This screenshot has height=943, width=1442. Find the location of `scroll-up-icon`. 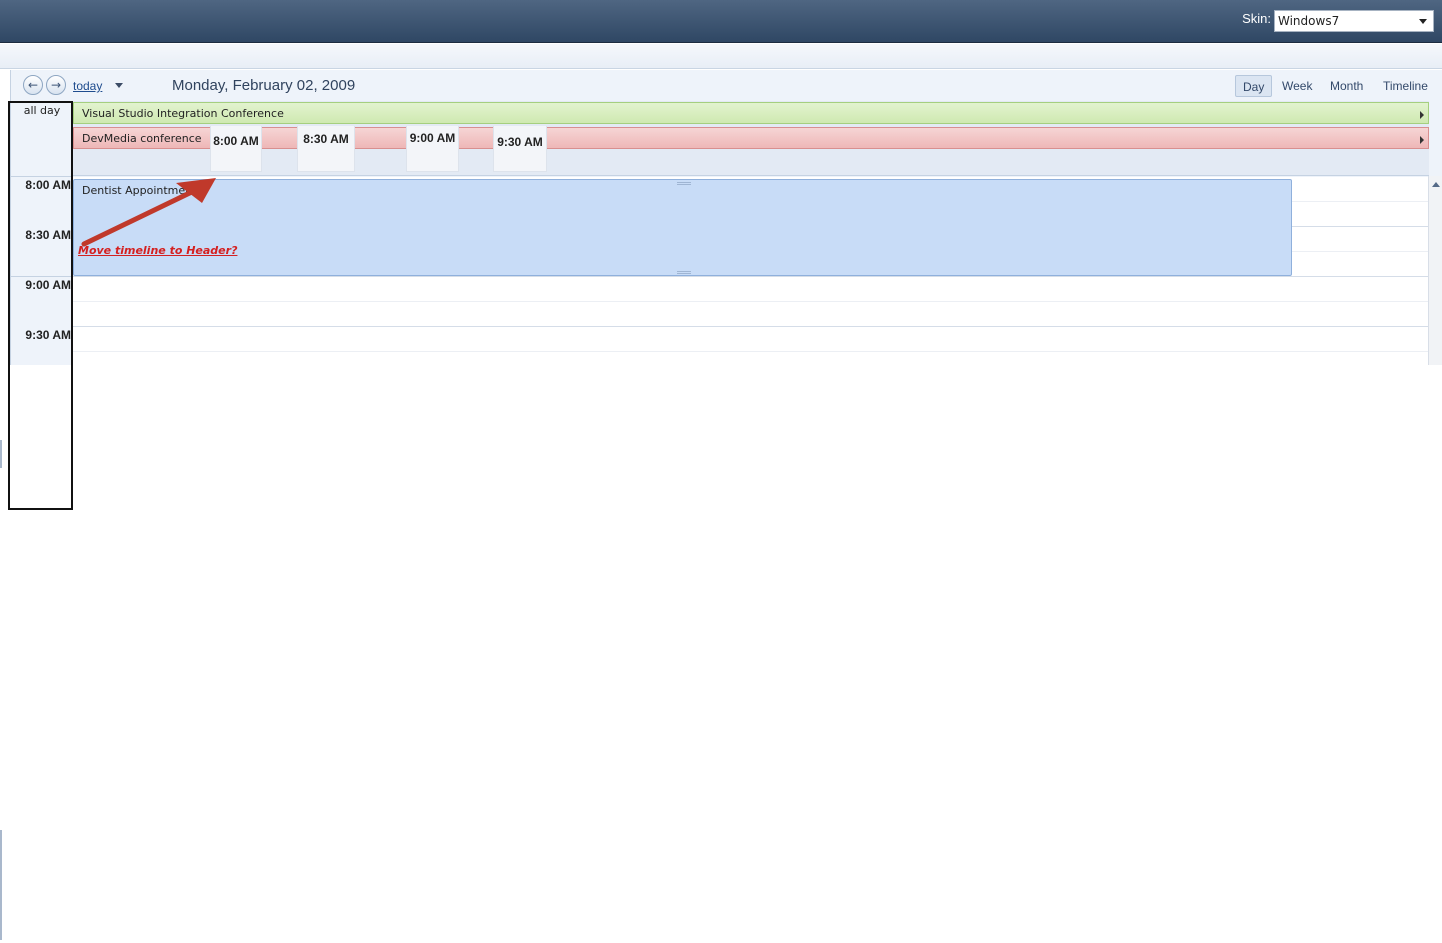

scroll-up-icon is located at coordinates (1436, 184).